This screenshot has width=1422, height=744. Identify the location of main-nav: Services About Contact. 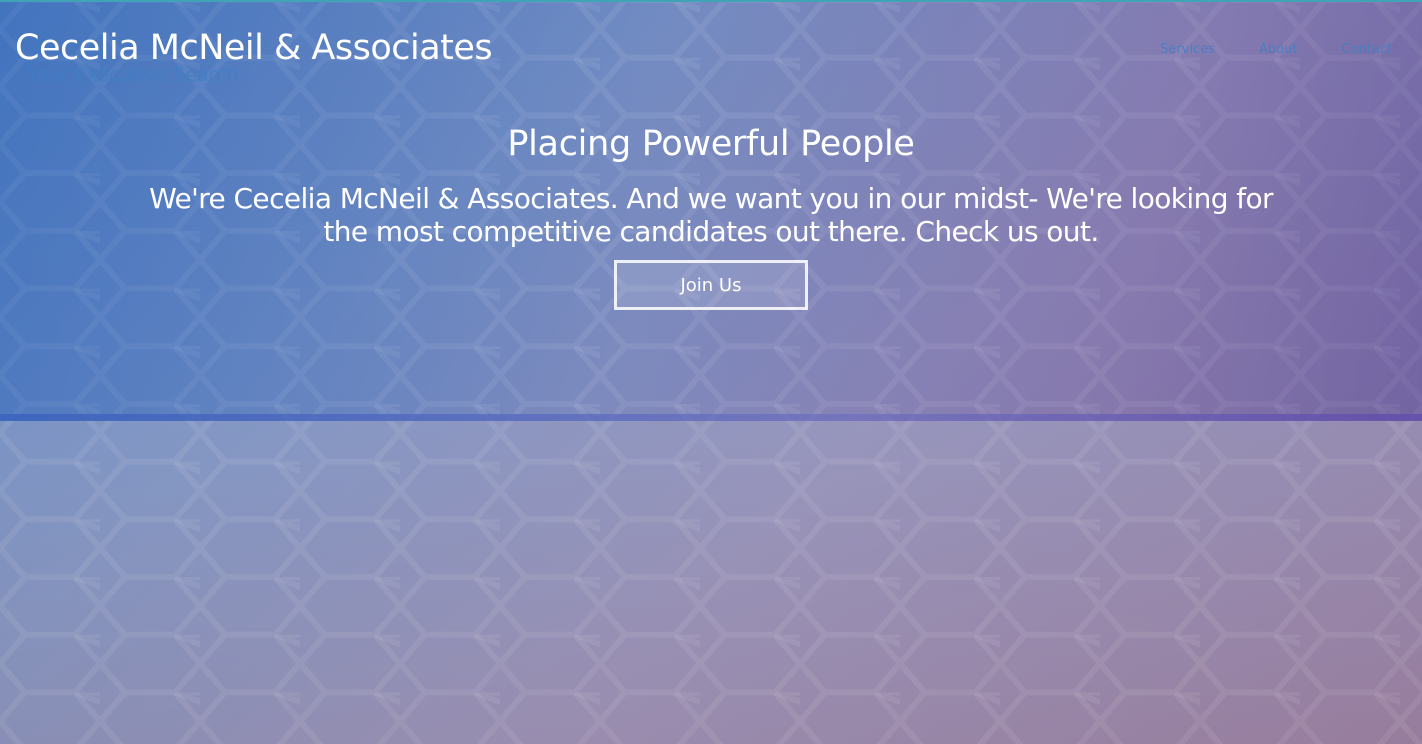
(1276, 49).